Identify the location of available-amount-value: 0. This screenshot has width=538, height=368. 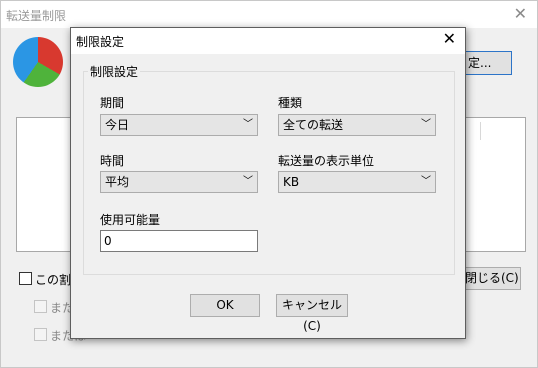
(108, 241).